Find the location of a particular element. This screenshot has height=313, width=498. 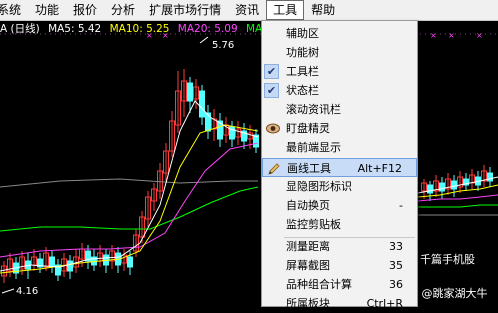

menu-item-shortcut: 36 is located at coordinates (396, 284).